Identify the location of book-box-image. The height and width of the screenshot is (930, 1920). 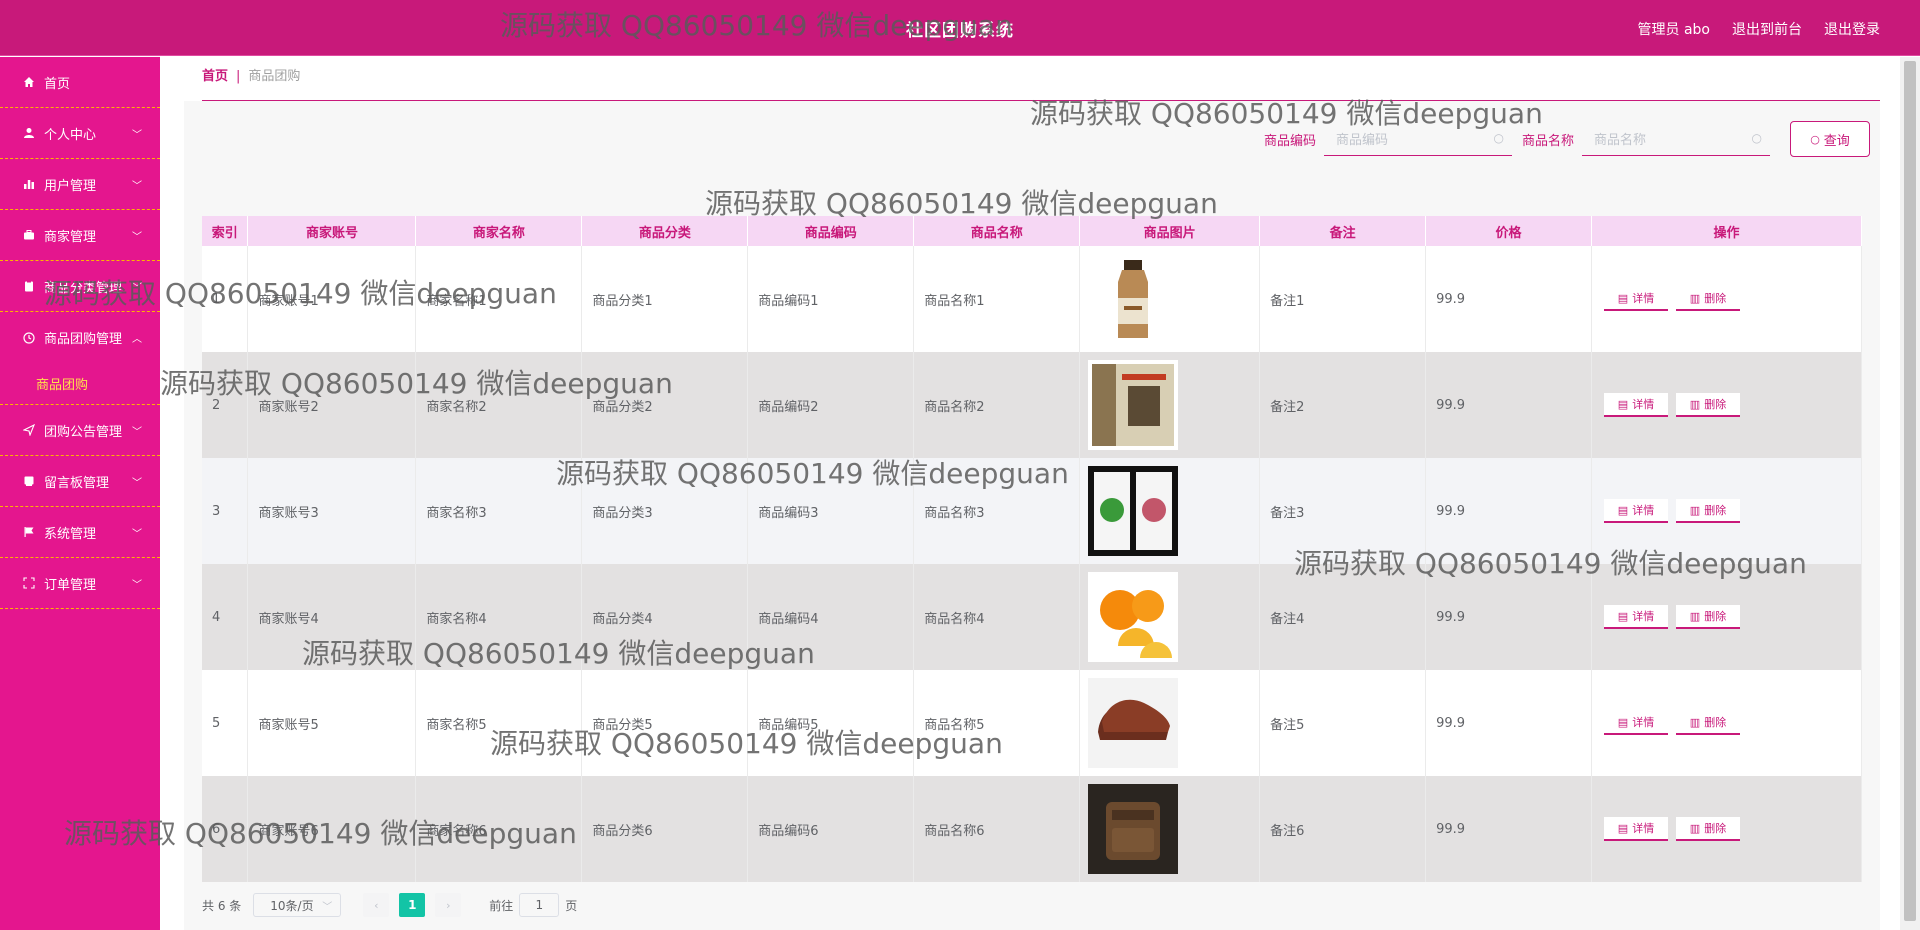
(1173, 405).